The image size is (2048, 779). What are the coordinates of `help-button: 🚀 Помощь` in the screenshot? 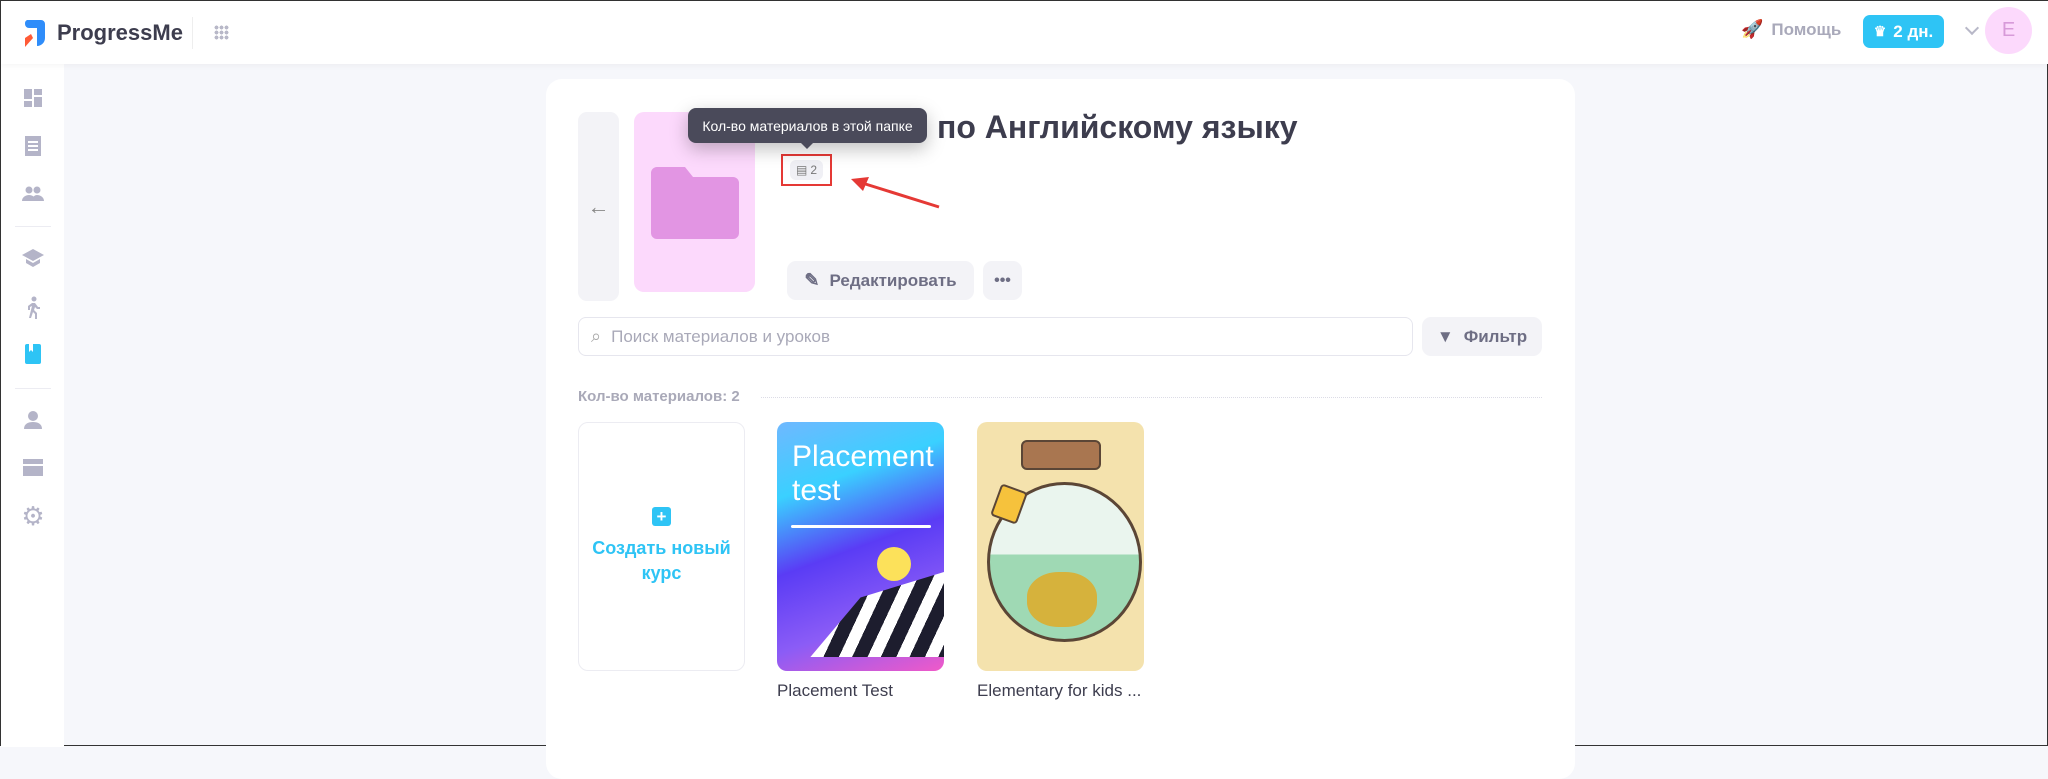 It's located at (1791, 29).